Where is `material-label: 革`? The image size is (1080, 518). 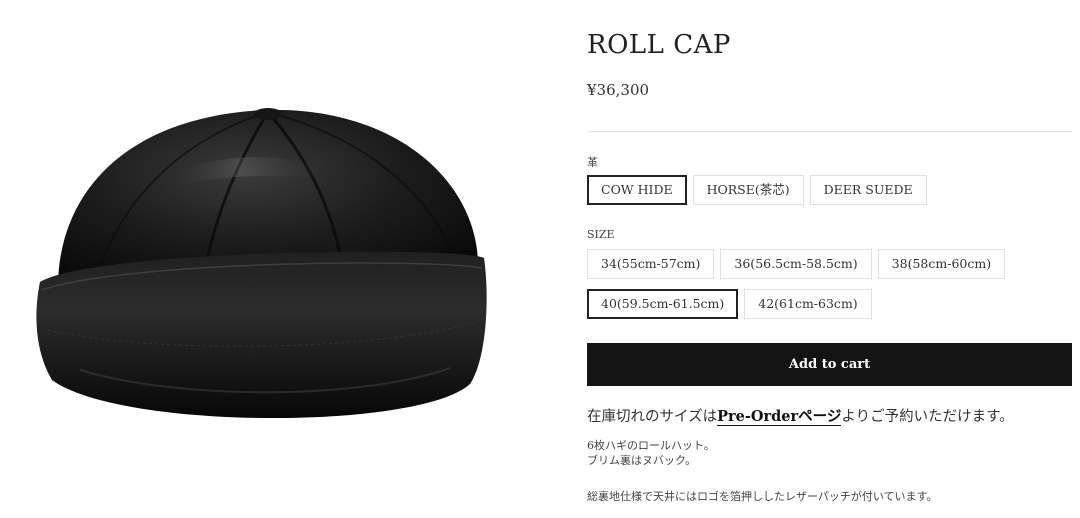
material-label: 革 is located at coordinates (592, 162).